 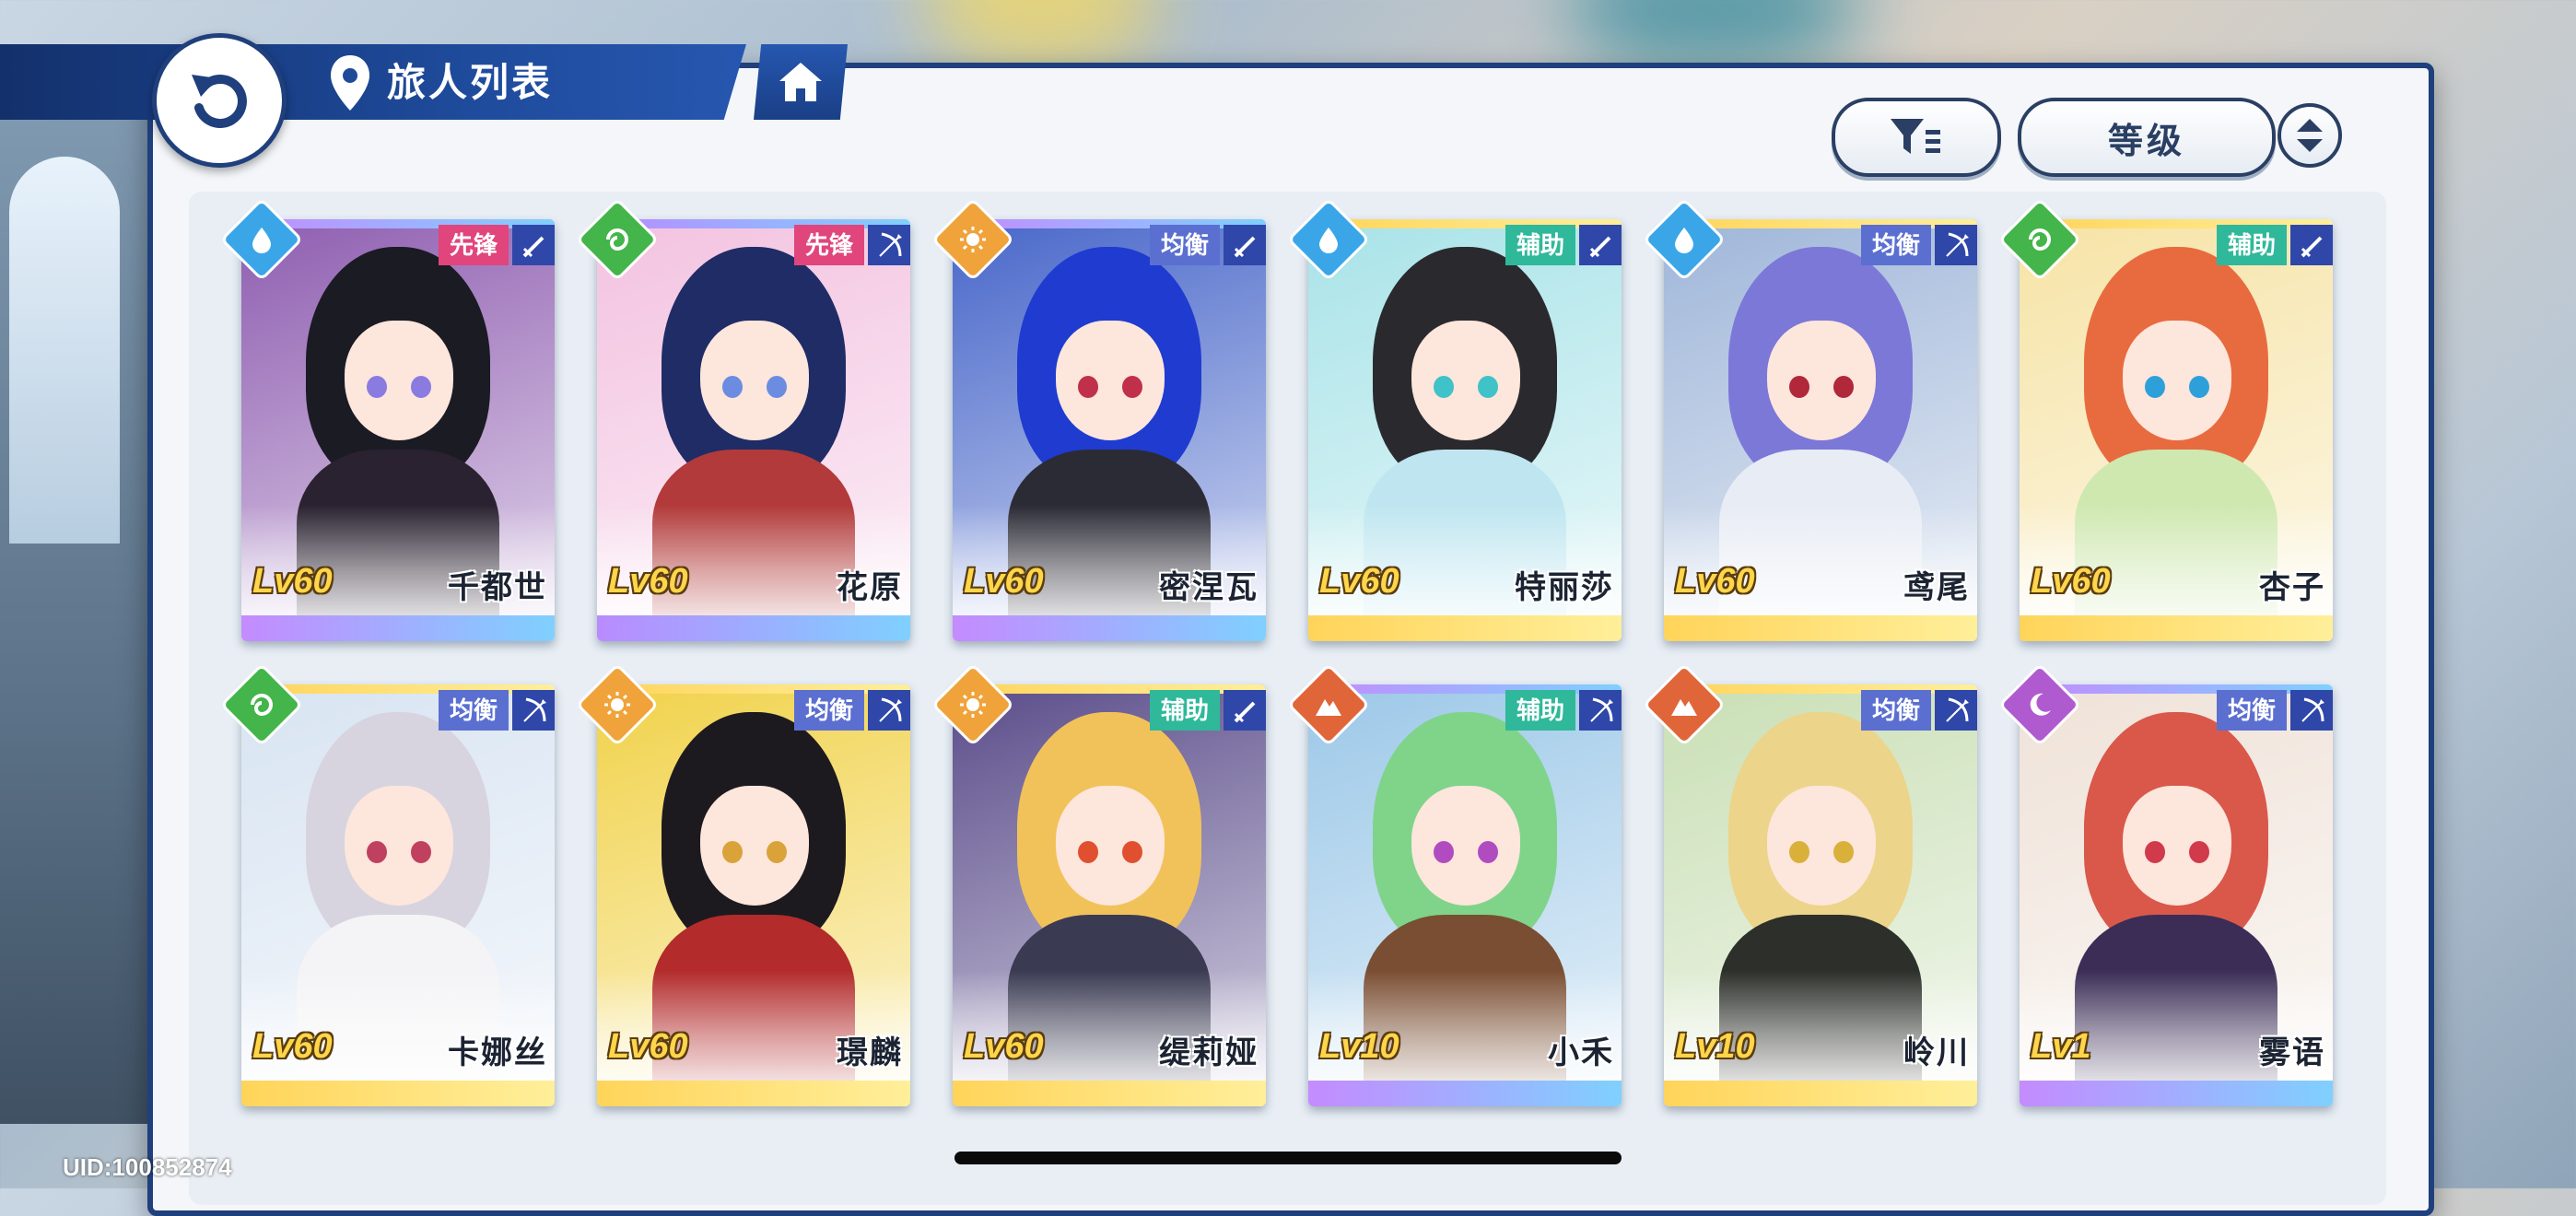 What do you see at coordinates (497, 1052) in the screenshot?
I see `character-name: 卡娜丝` at bounding box center [497, 1052].